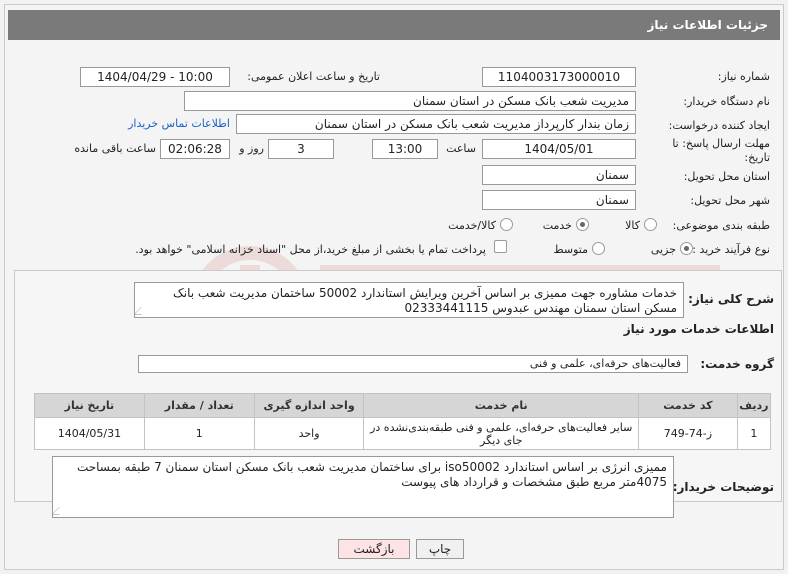 This screenshot has height=574, width=788. What do you see at coordinates (719, 125) in the screenshot?
I see `requester-label: ایجاد کننده درخواست:` at bounding box center [719, 125].